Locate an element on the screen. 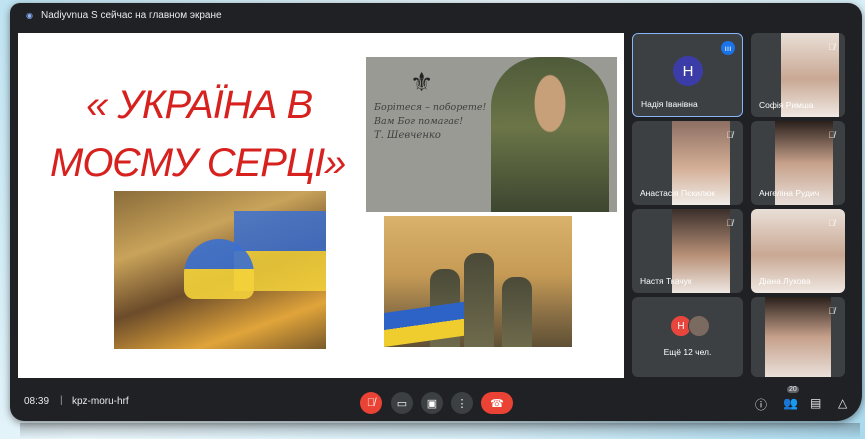 The image size is (865, 439). soldiers-group-image is located at coordinates (478, 281).